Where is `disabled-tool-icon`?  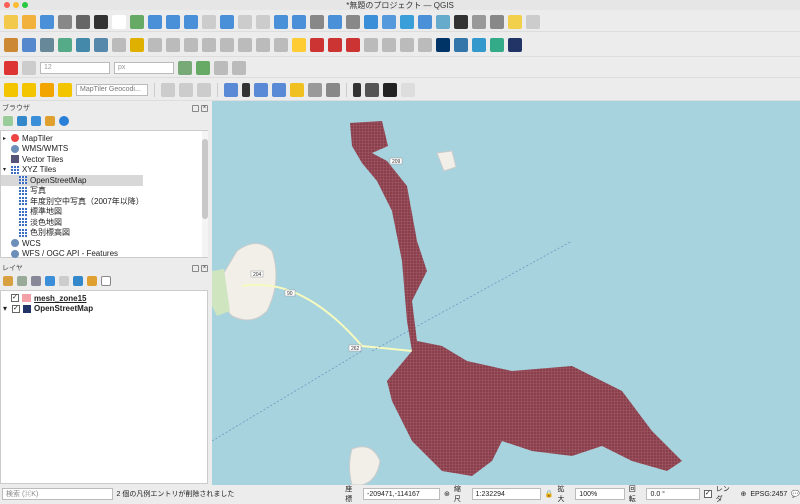 disabled-tool-icon is located at coordinates (408, 89).